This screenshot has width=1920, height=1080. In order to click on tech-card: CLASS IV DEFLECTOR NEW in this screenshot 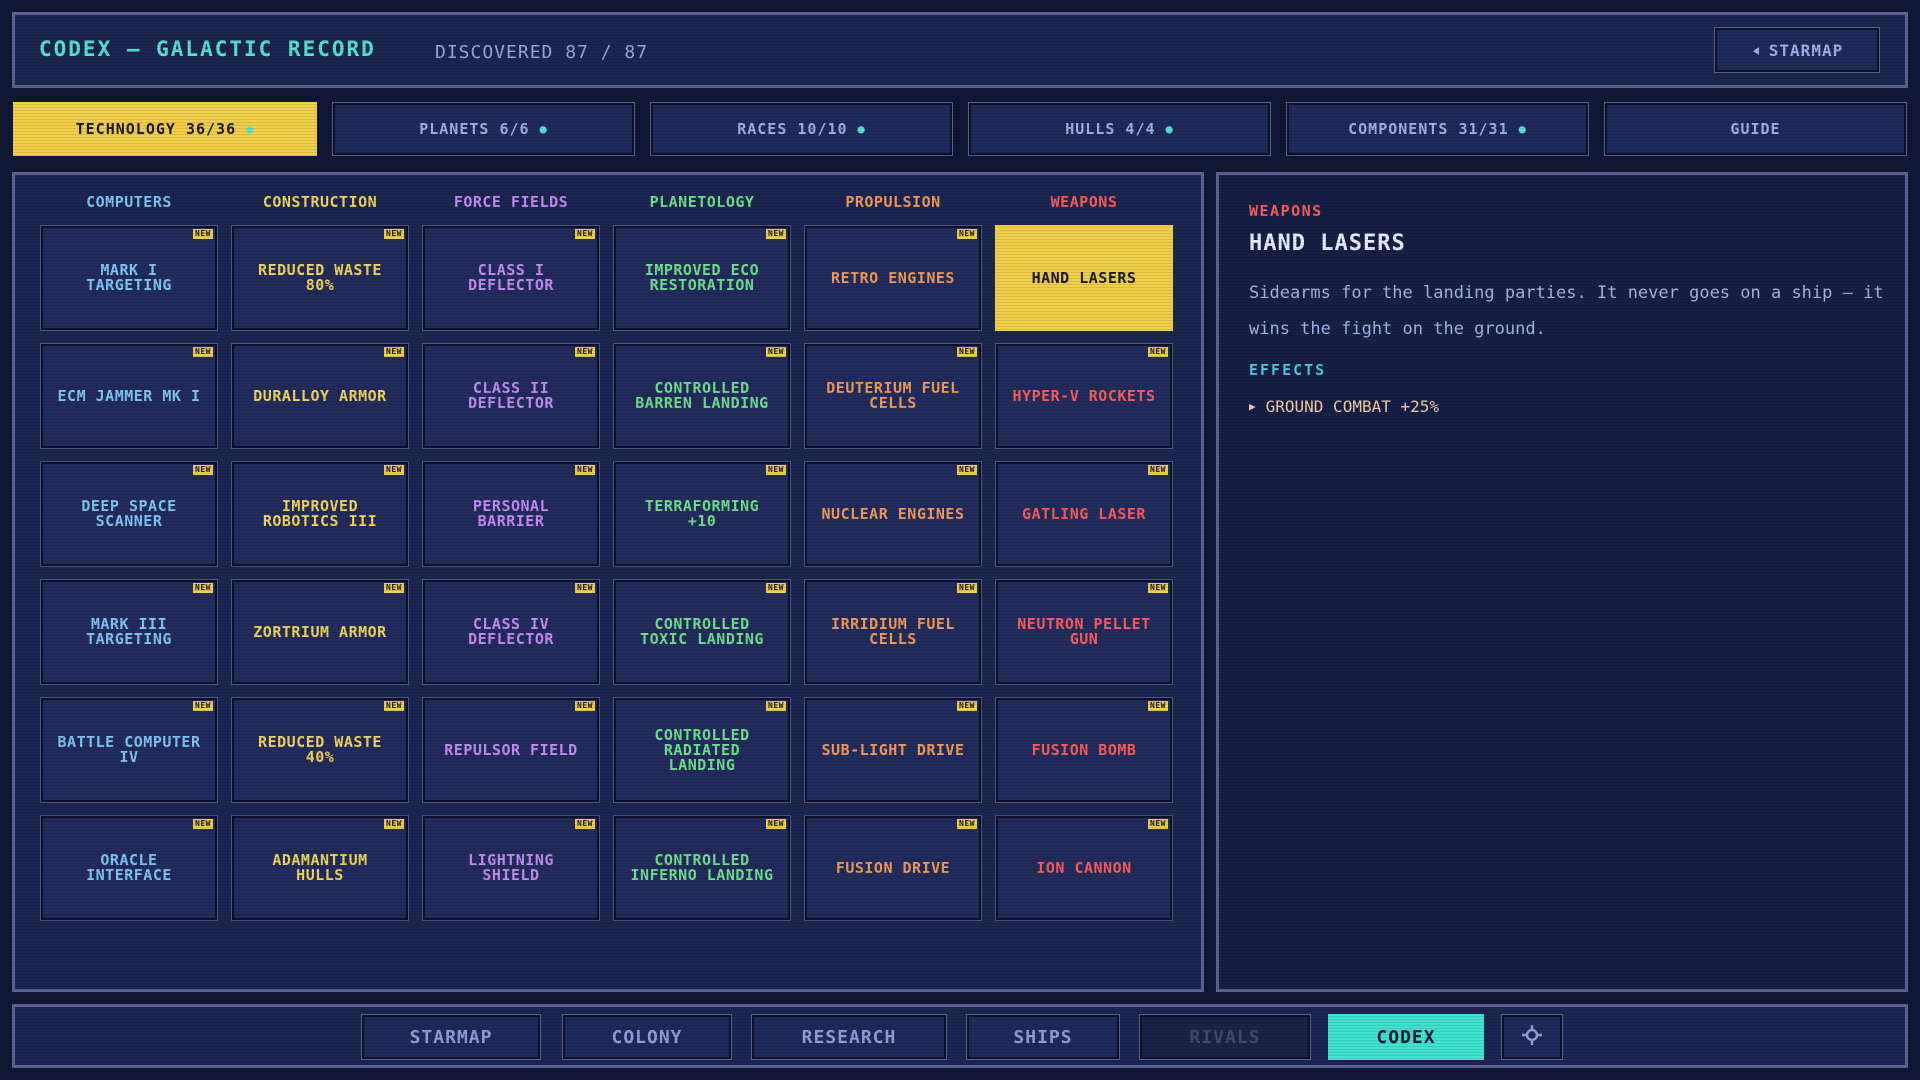, I will do `click(511, 632)`.